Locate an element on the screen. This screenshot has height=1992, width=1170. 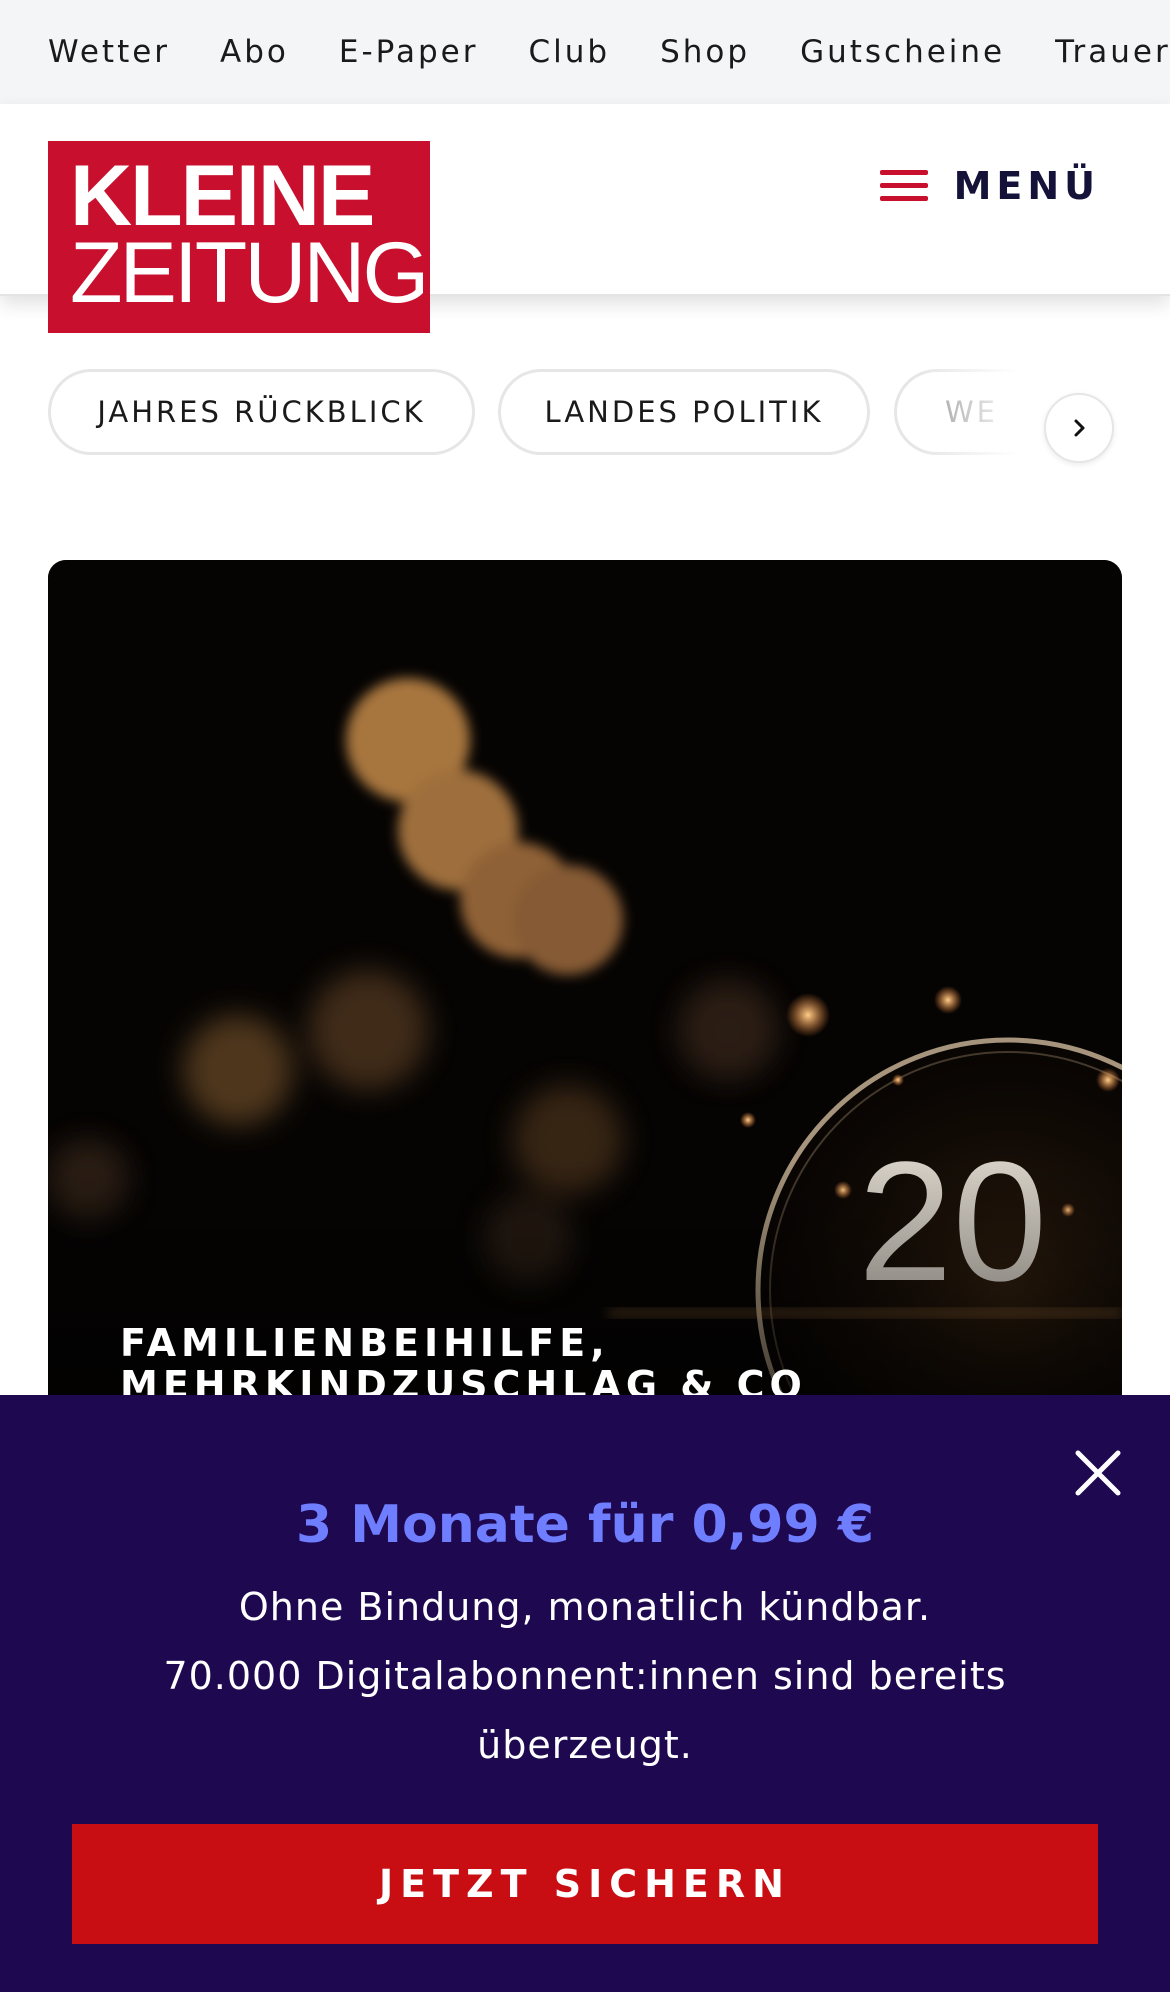
topnav-item-abo: Abo is located at coordinates (254, 52).